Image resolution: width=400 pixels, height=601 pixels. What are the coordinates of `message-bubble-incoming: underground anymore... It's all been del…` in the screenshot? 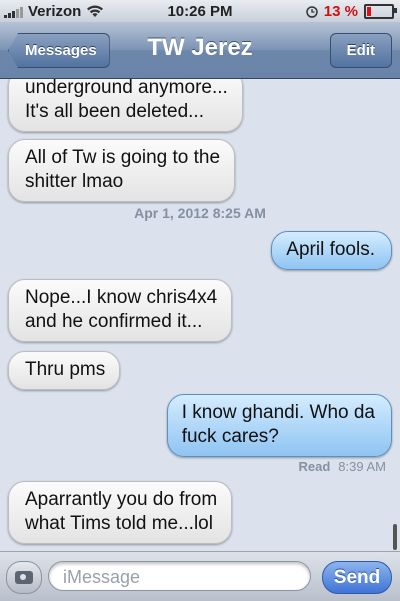 It's located at (125, 105).